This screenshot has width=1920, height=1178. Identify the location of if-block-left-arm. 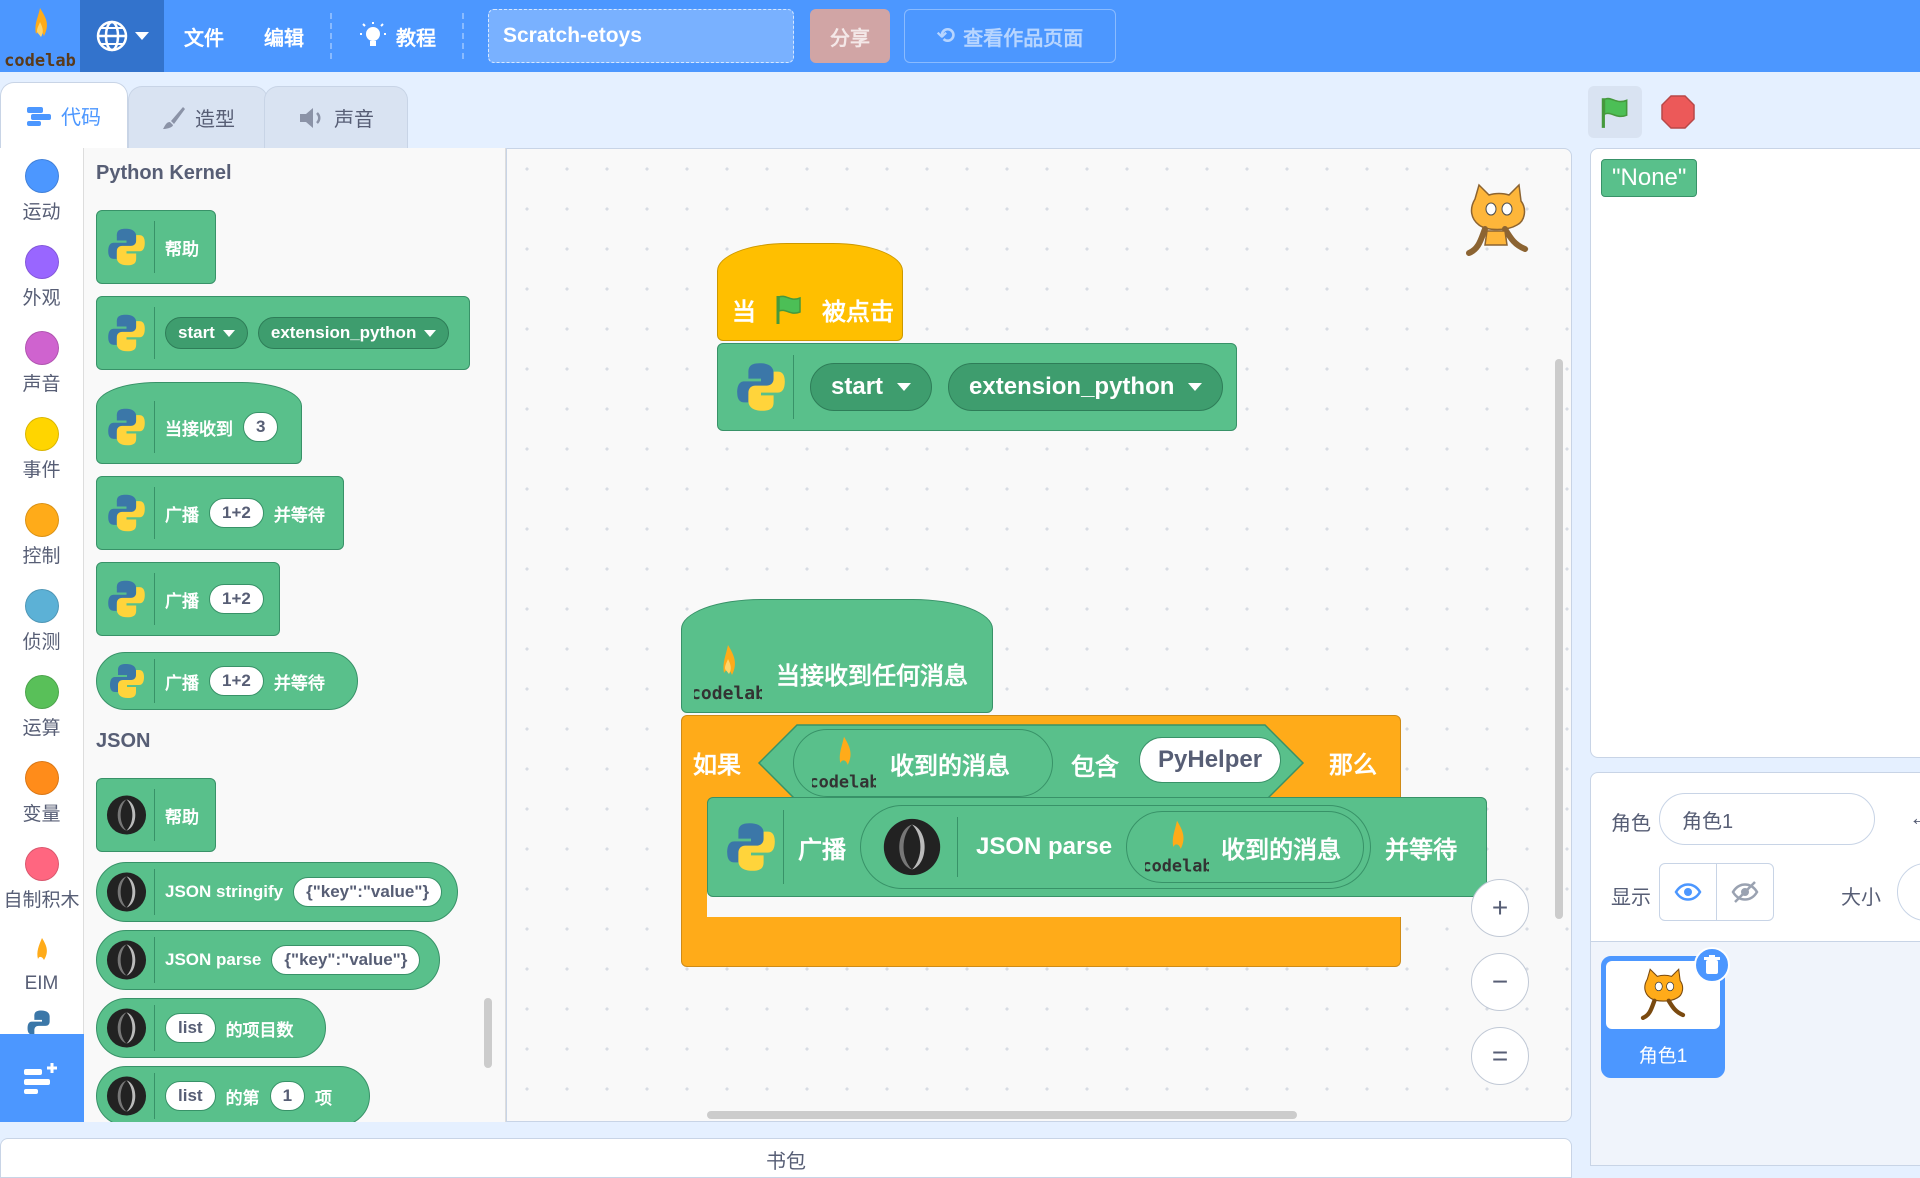
(694, 864).